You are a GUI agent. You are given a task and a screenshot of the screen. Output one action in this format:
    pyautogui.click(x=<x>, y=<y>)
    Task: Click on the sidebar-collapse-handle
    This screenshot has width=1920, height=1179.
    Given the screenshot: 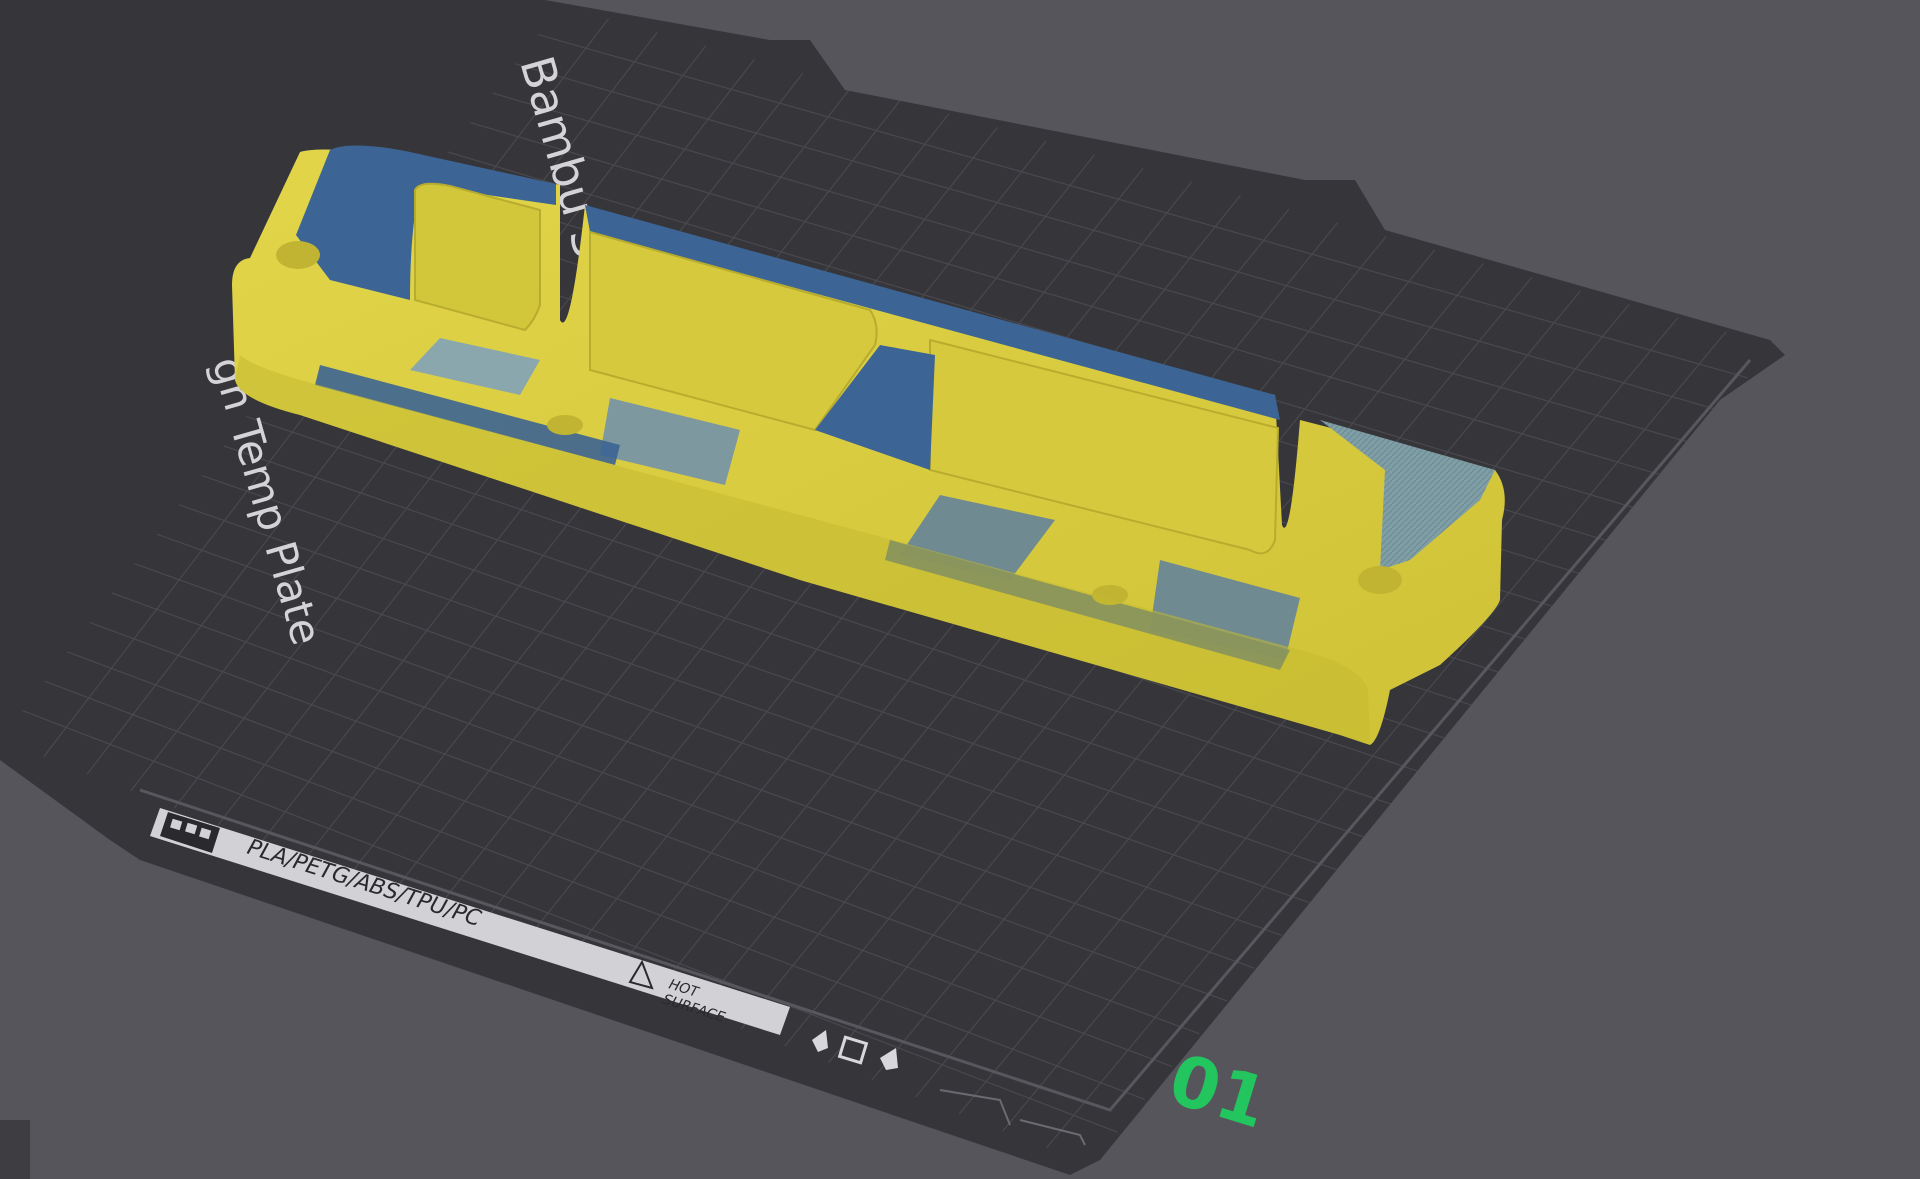 What is the action you would take?
    pyautogui.click(x=15, y=1149)
    